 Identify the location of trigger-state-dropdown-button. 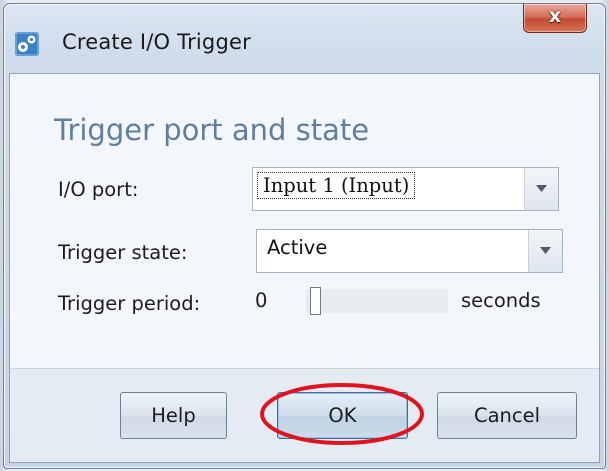
(545, 251).